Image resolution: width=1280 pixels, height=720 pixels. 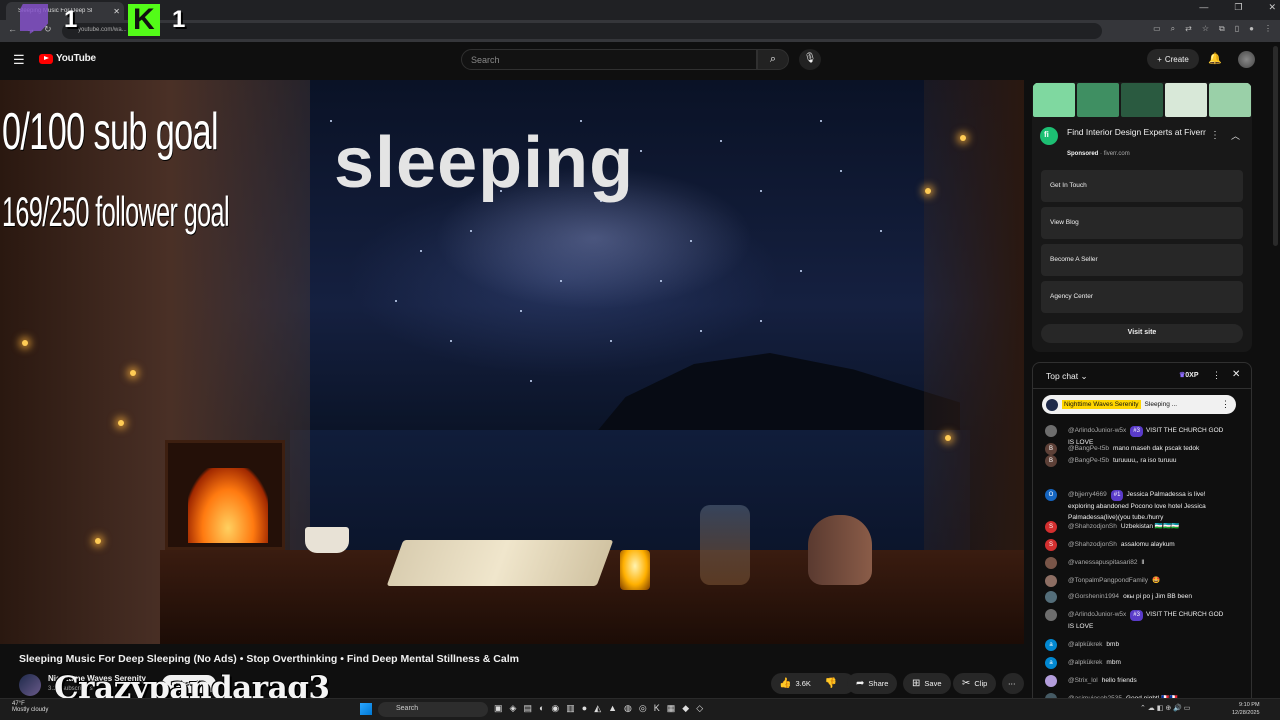 I want to click on more-actions-button: ⋯, so click(x=1013, y=683).